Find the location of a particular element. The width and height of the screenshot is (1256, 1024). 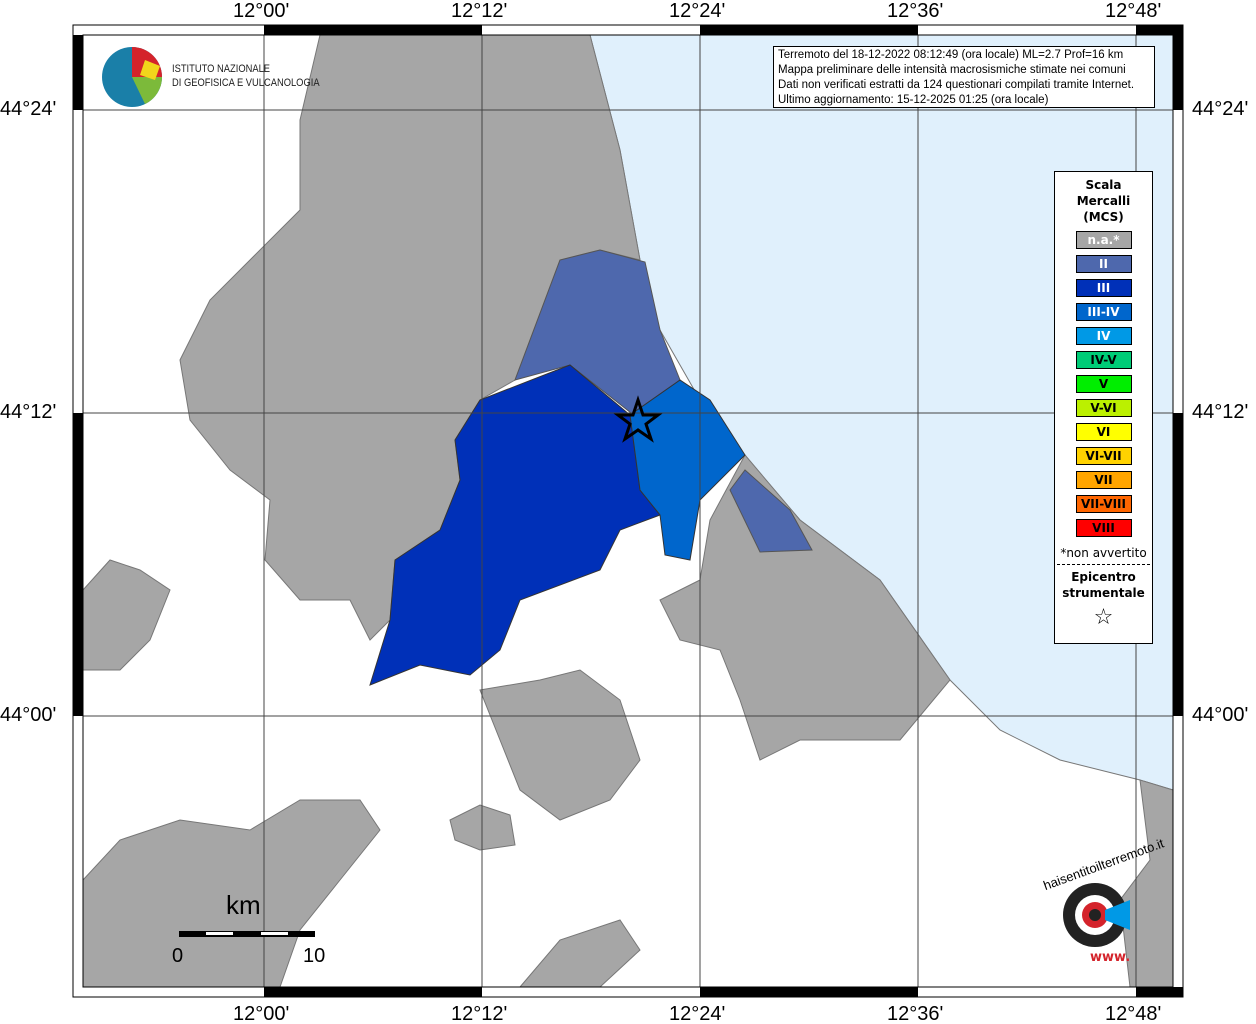

legend-swatch-na: n.a.* is located at coordinates (1103, 240).